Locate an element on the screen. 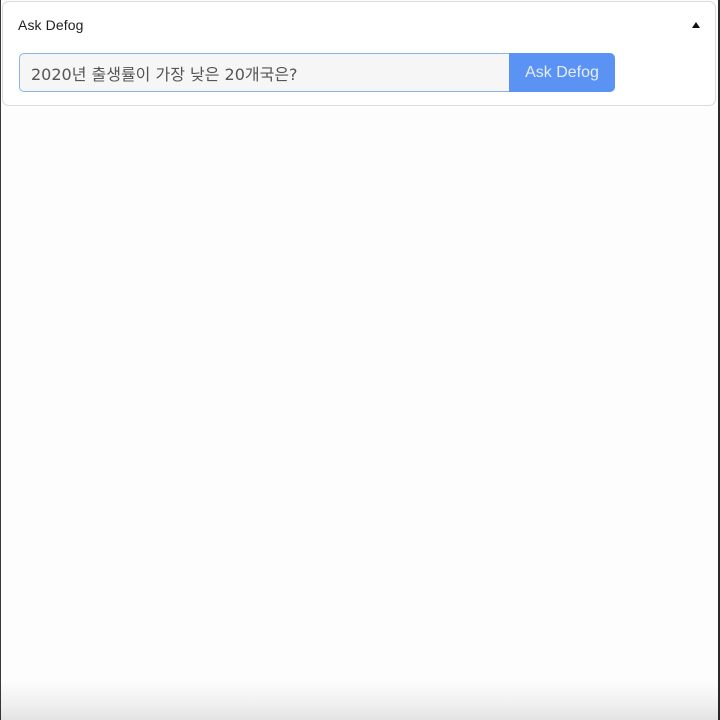 The image size is (720, 720). ask-defog-panel: Ask Defog Ask Defog is located at coordinates (359, 53).